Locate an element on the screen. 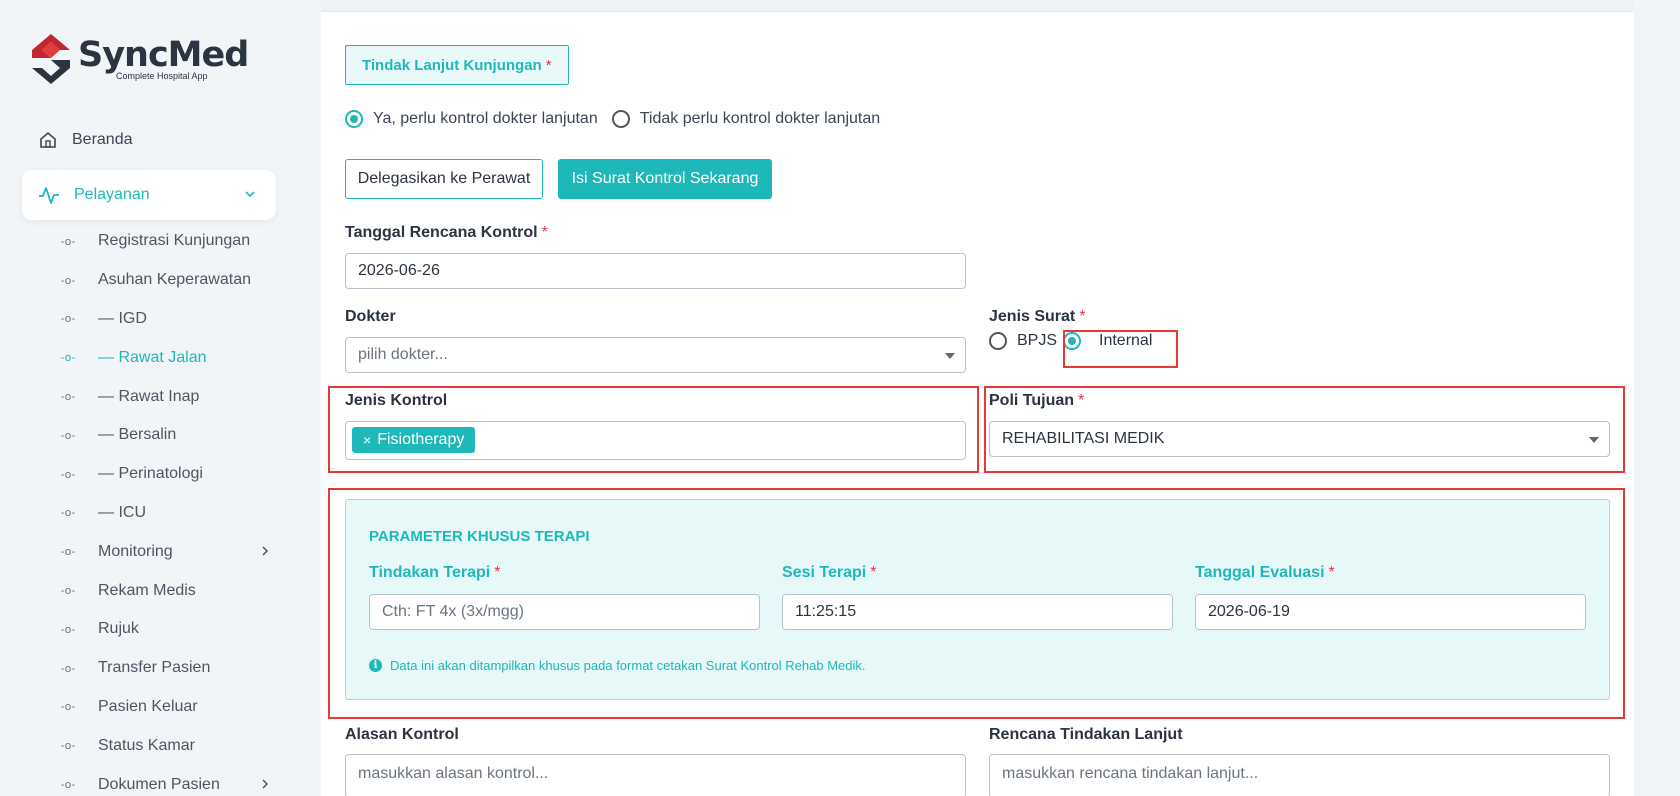 Image resolution: width=1680 pixels, height=796 pixels. section-title-tindak-lanjut: Tindak Lanjut Kunjungan * is located at coordinates (457, 65).